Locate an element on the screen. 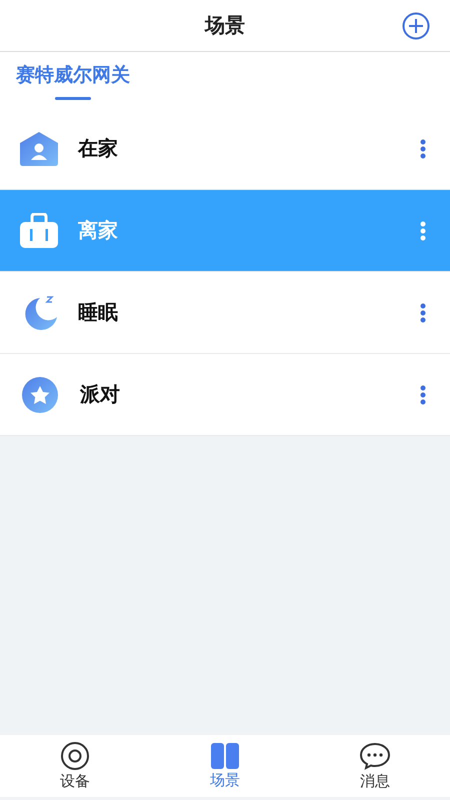  screen-title: 场景 is located at coordinates (225, 25).